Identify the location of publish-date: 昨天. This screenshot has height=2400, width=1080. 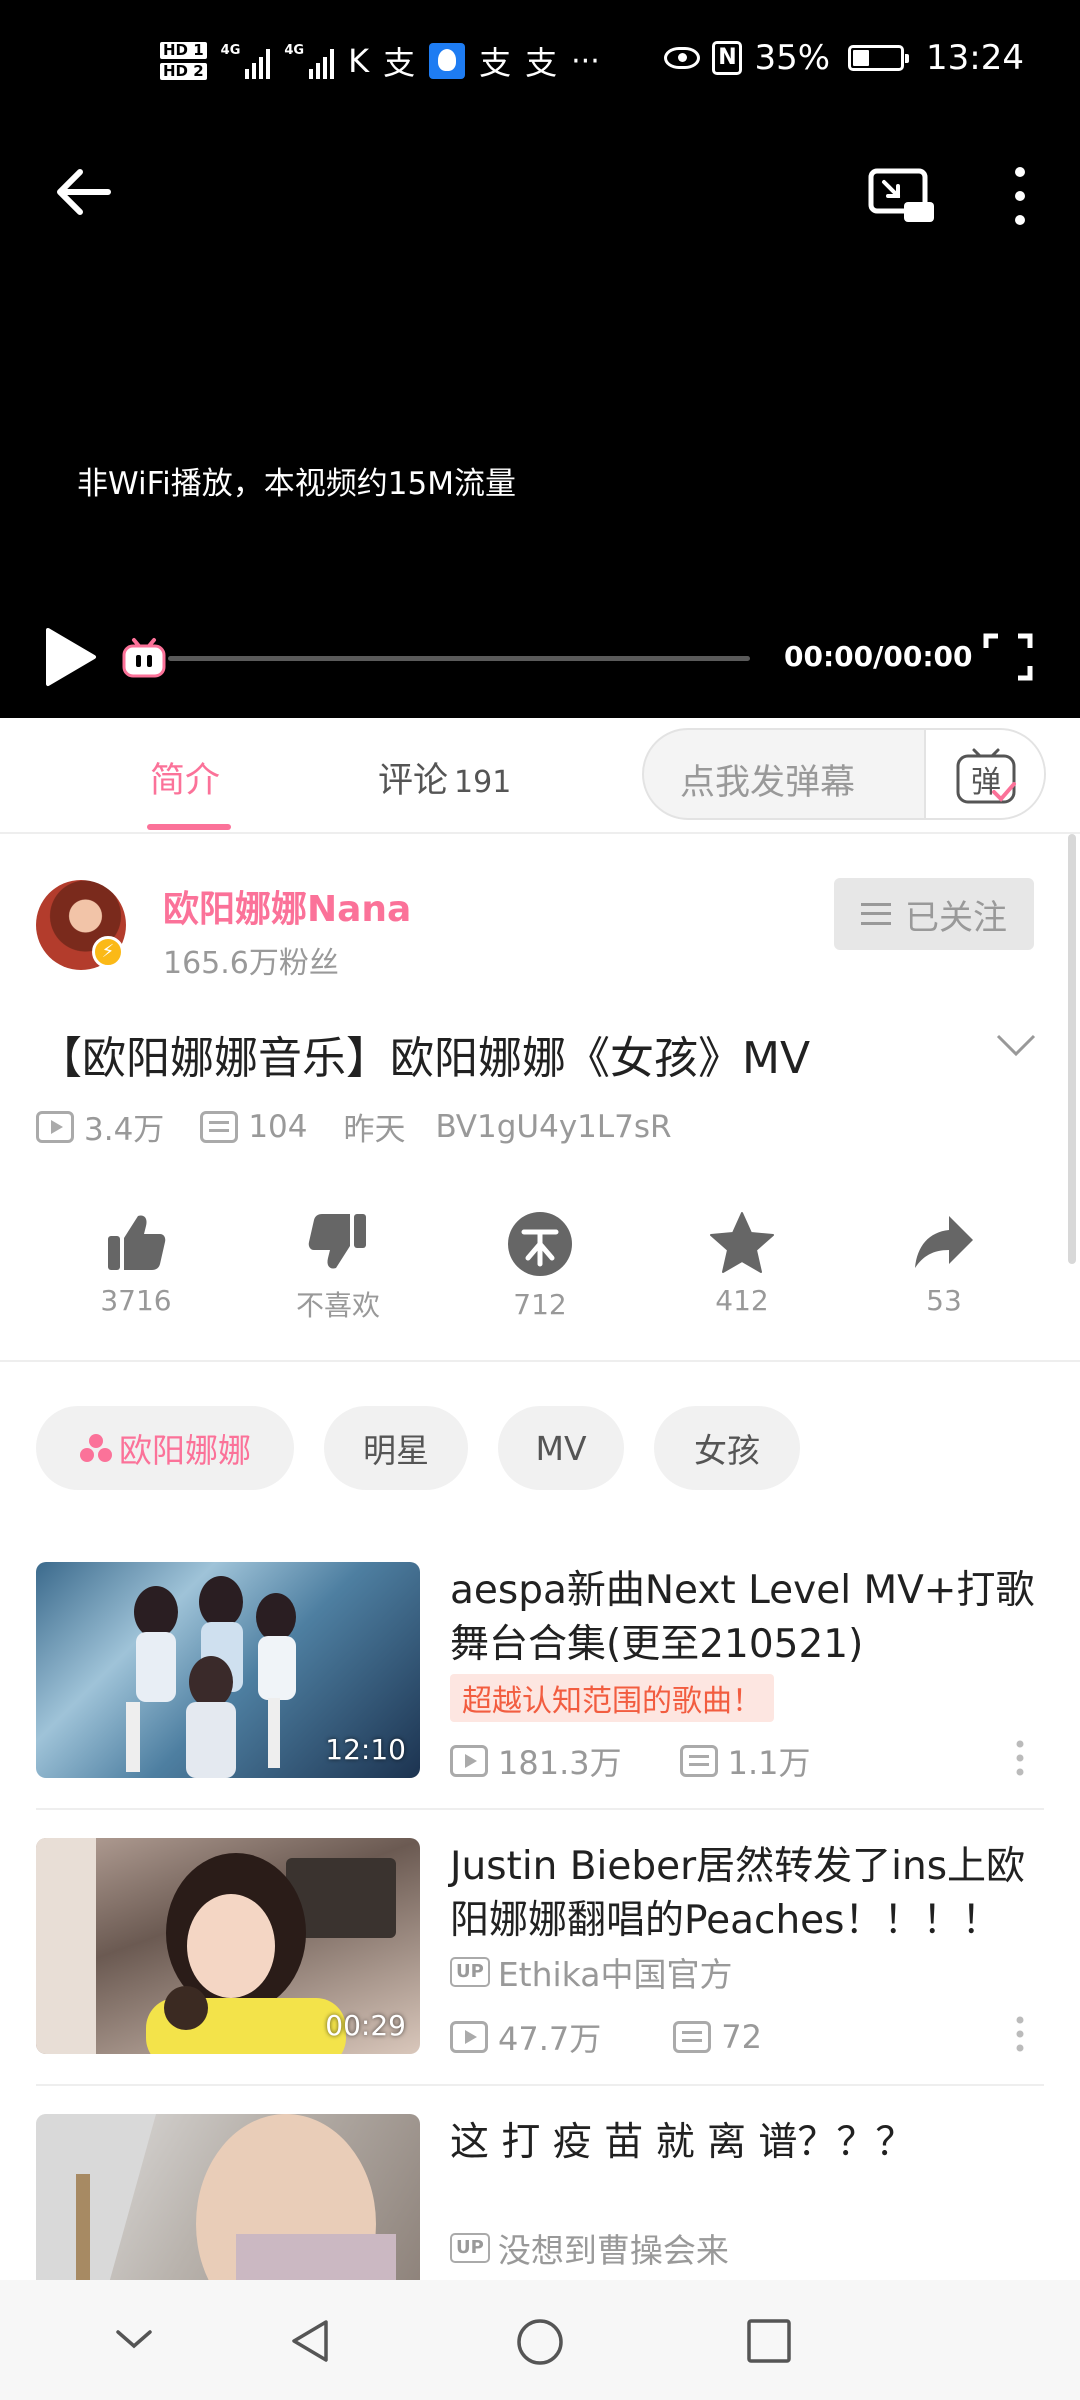
(374, 1130).